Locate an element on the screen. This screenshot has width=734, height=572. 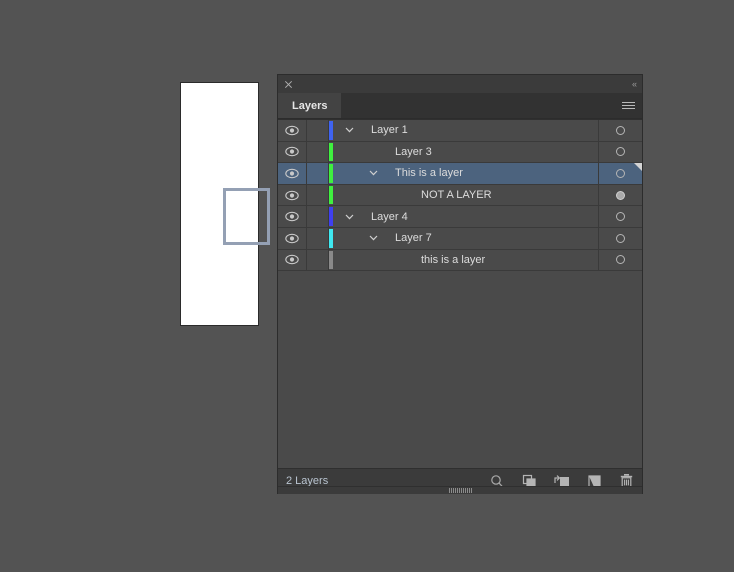
layer-name-label: NOT A LAYER is located at coordinates (456, 195).